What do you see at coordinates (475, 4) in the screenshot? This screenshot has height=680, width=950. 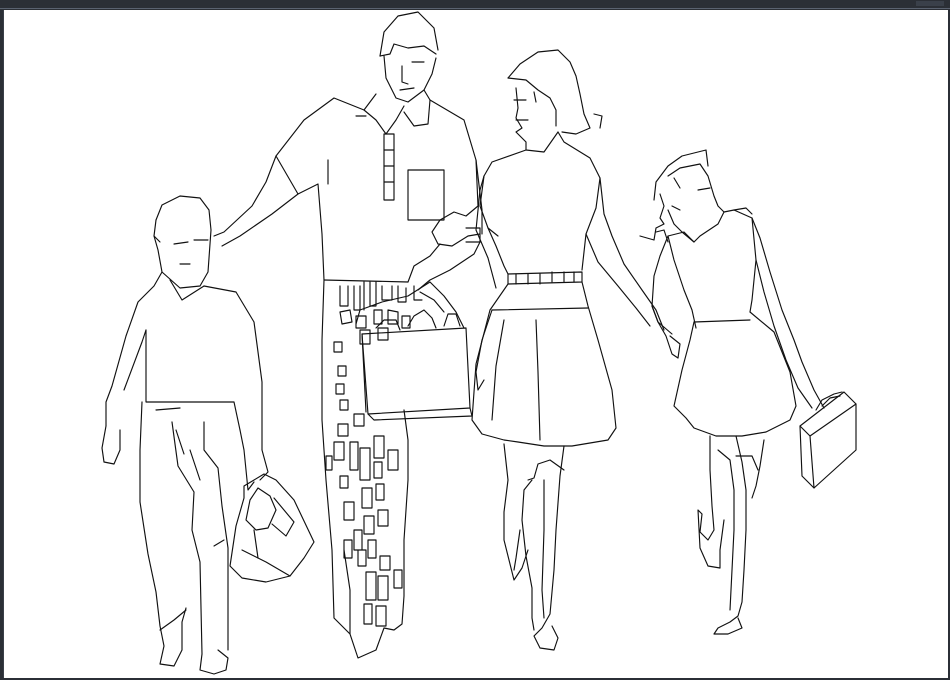 I see `window-top-bar` at bounding box center [475, 4].